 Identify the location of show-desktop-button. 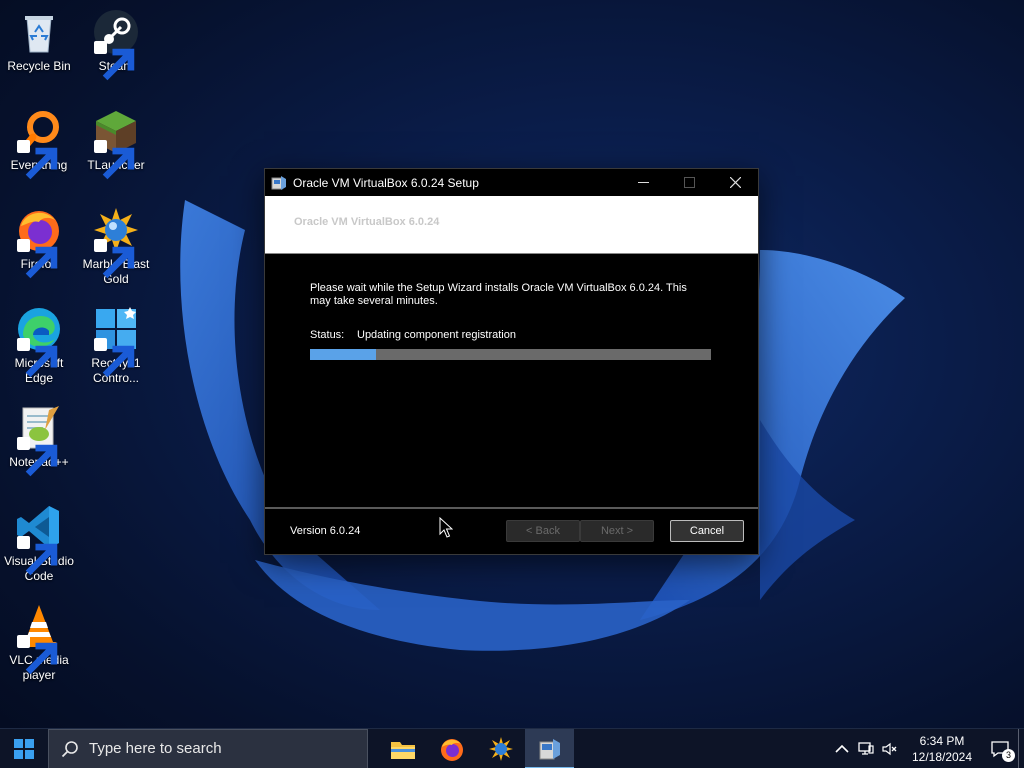
(1021, 748).